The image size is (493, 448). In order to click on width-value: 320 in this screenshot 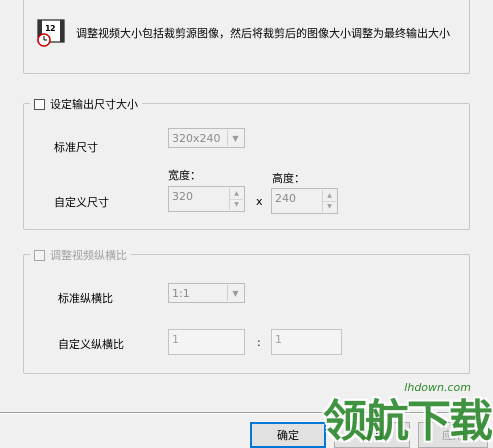, I will do `click(182, 196)`.